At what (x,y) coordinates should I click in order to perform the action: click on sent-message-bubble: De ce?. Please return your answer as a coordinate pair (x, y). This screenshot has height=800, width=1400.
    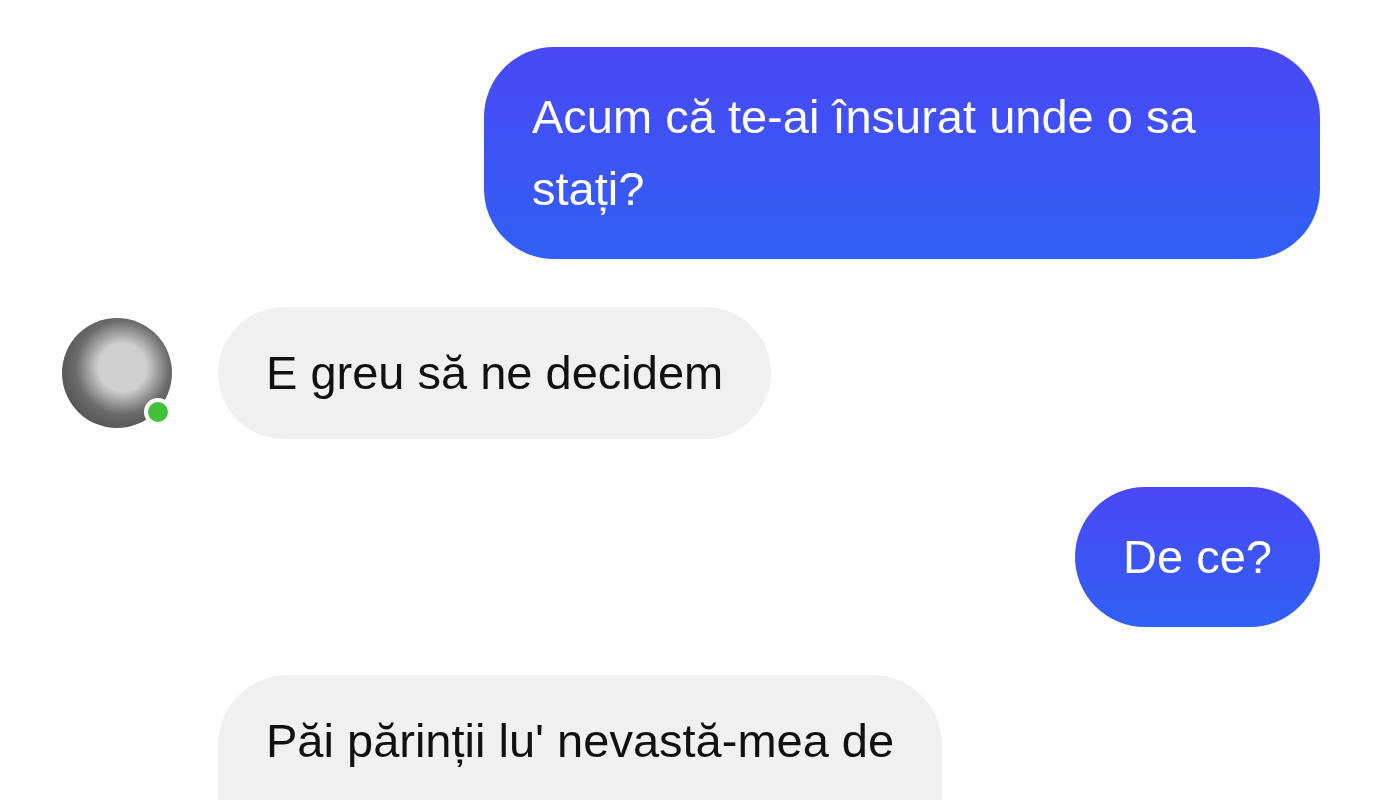
    Looking at the image, I should click on (1197, 557).